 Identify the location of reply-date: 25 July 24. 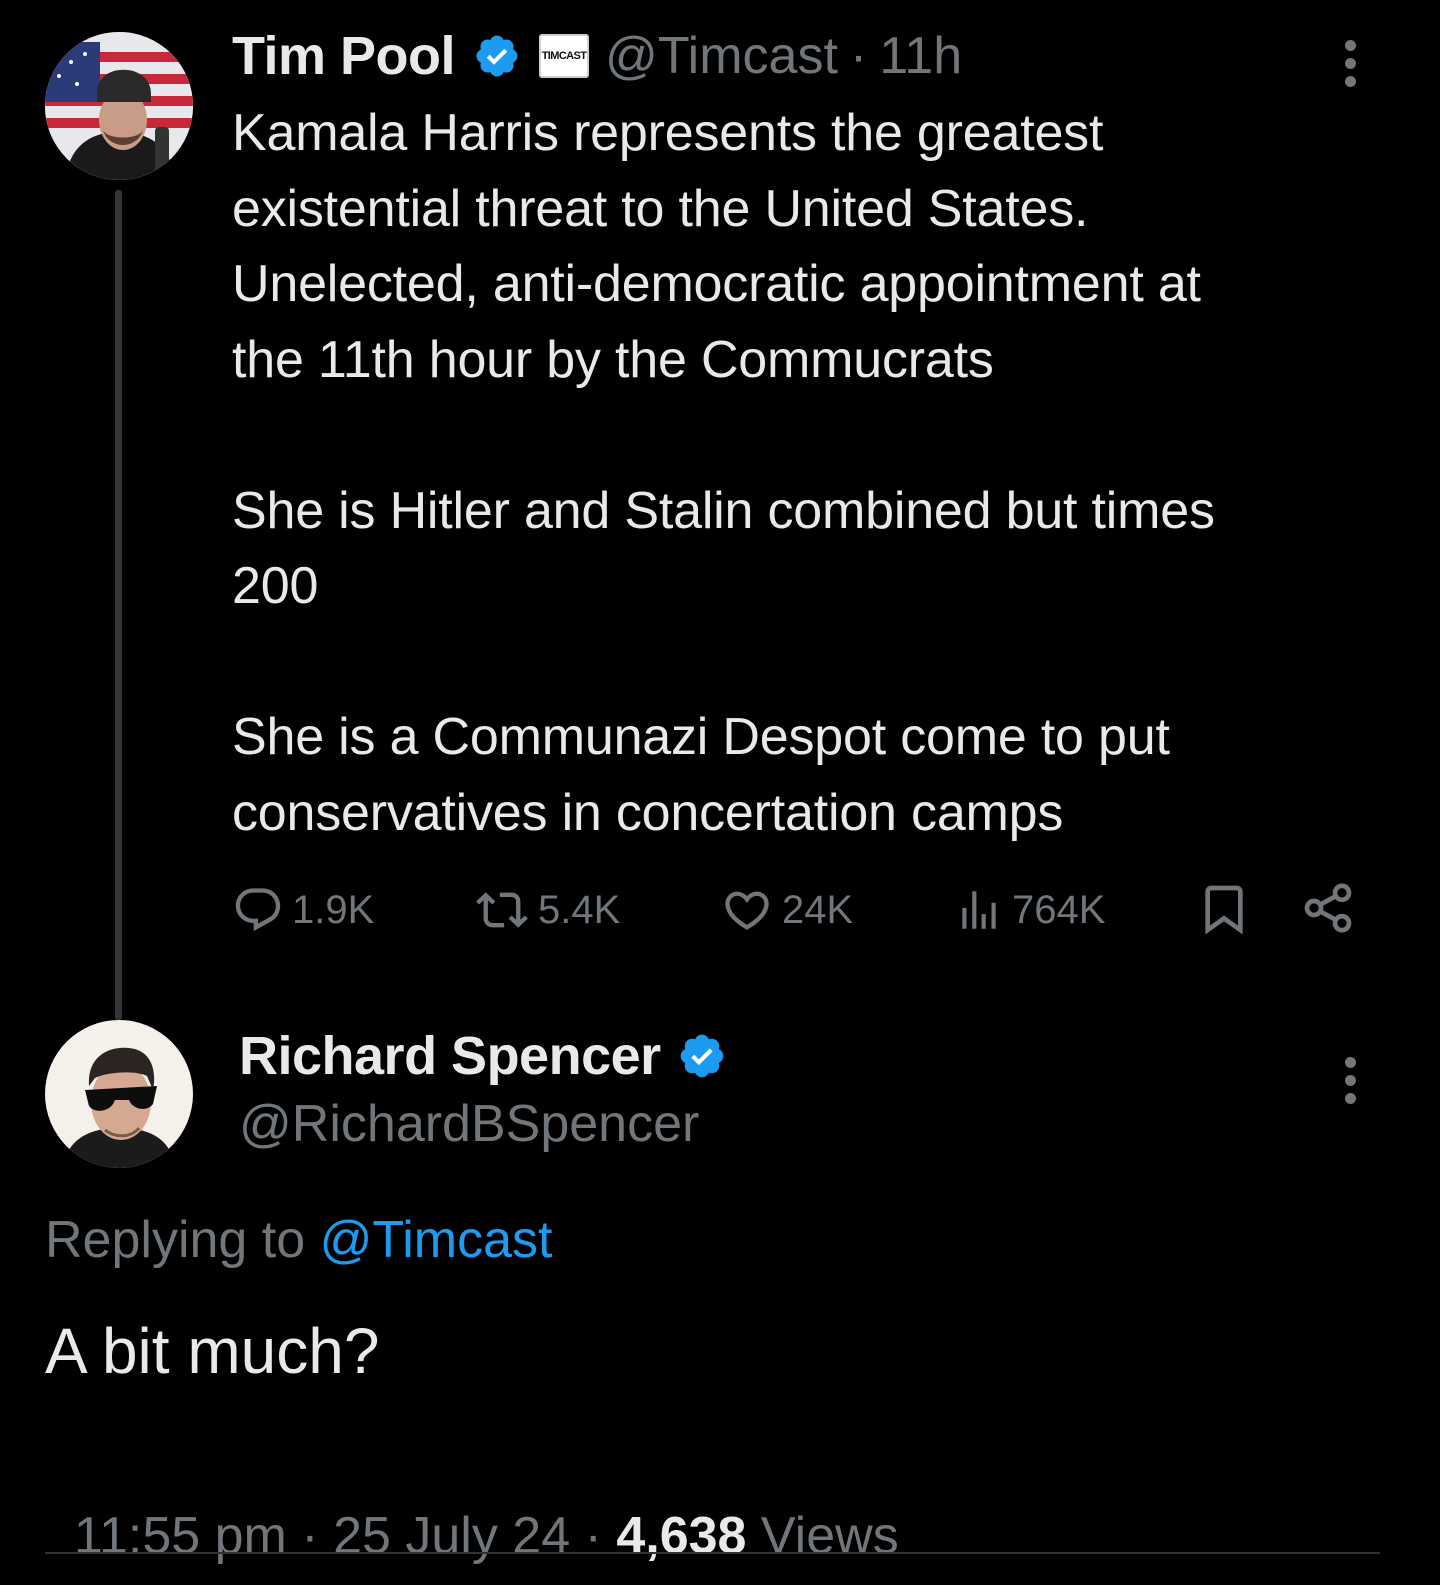
(451, 1536).